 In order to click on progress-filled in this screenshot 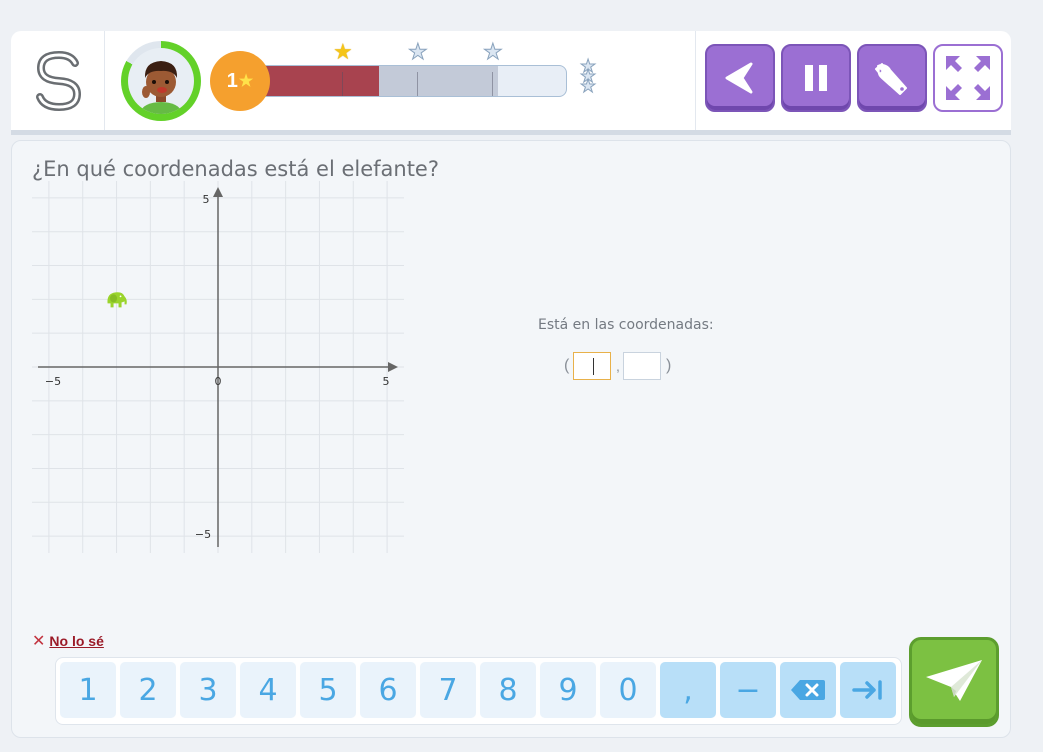, I will do `click(319, 81)`.